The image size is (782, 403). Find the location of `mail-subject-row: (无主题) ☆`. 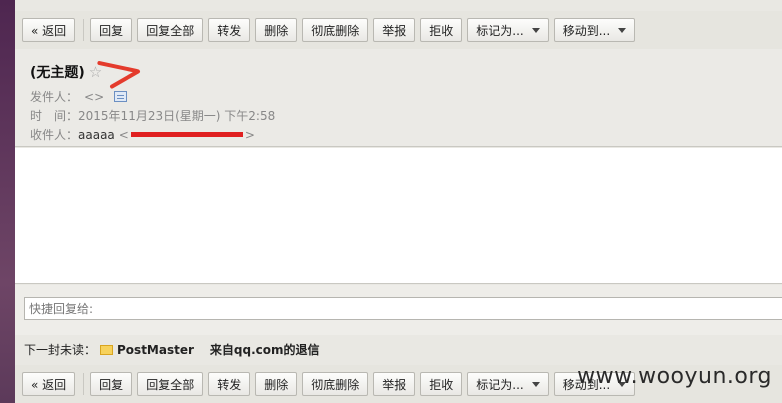

mail-subject-row: (无主题) ☆ is located at coordinates (66, 72).